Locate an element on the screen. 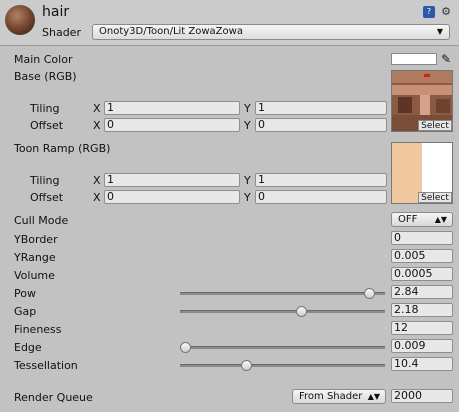 Image resolution: width=459 pixels, height=412 pixels. render-queue-field: 2000 is located at coordinates (422, 396).